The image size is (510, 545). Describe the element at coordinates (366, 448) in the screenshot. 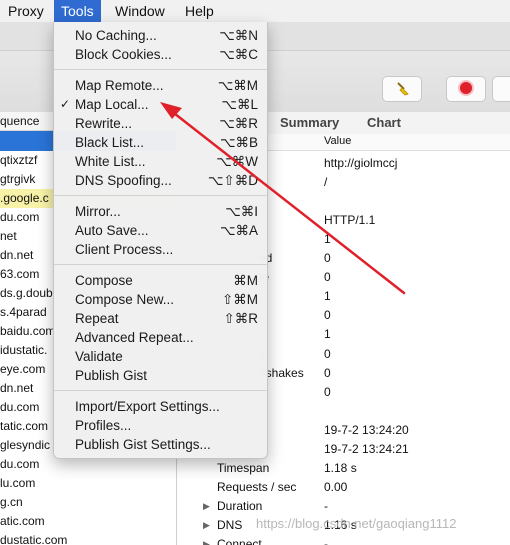

I see `row-value: 19-7-2 13:24:21` at that location.